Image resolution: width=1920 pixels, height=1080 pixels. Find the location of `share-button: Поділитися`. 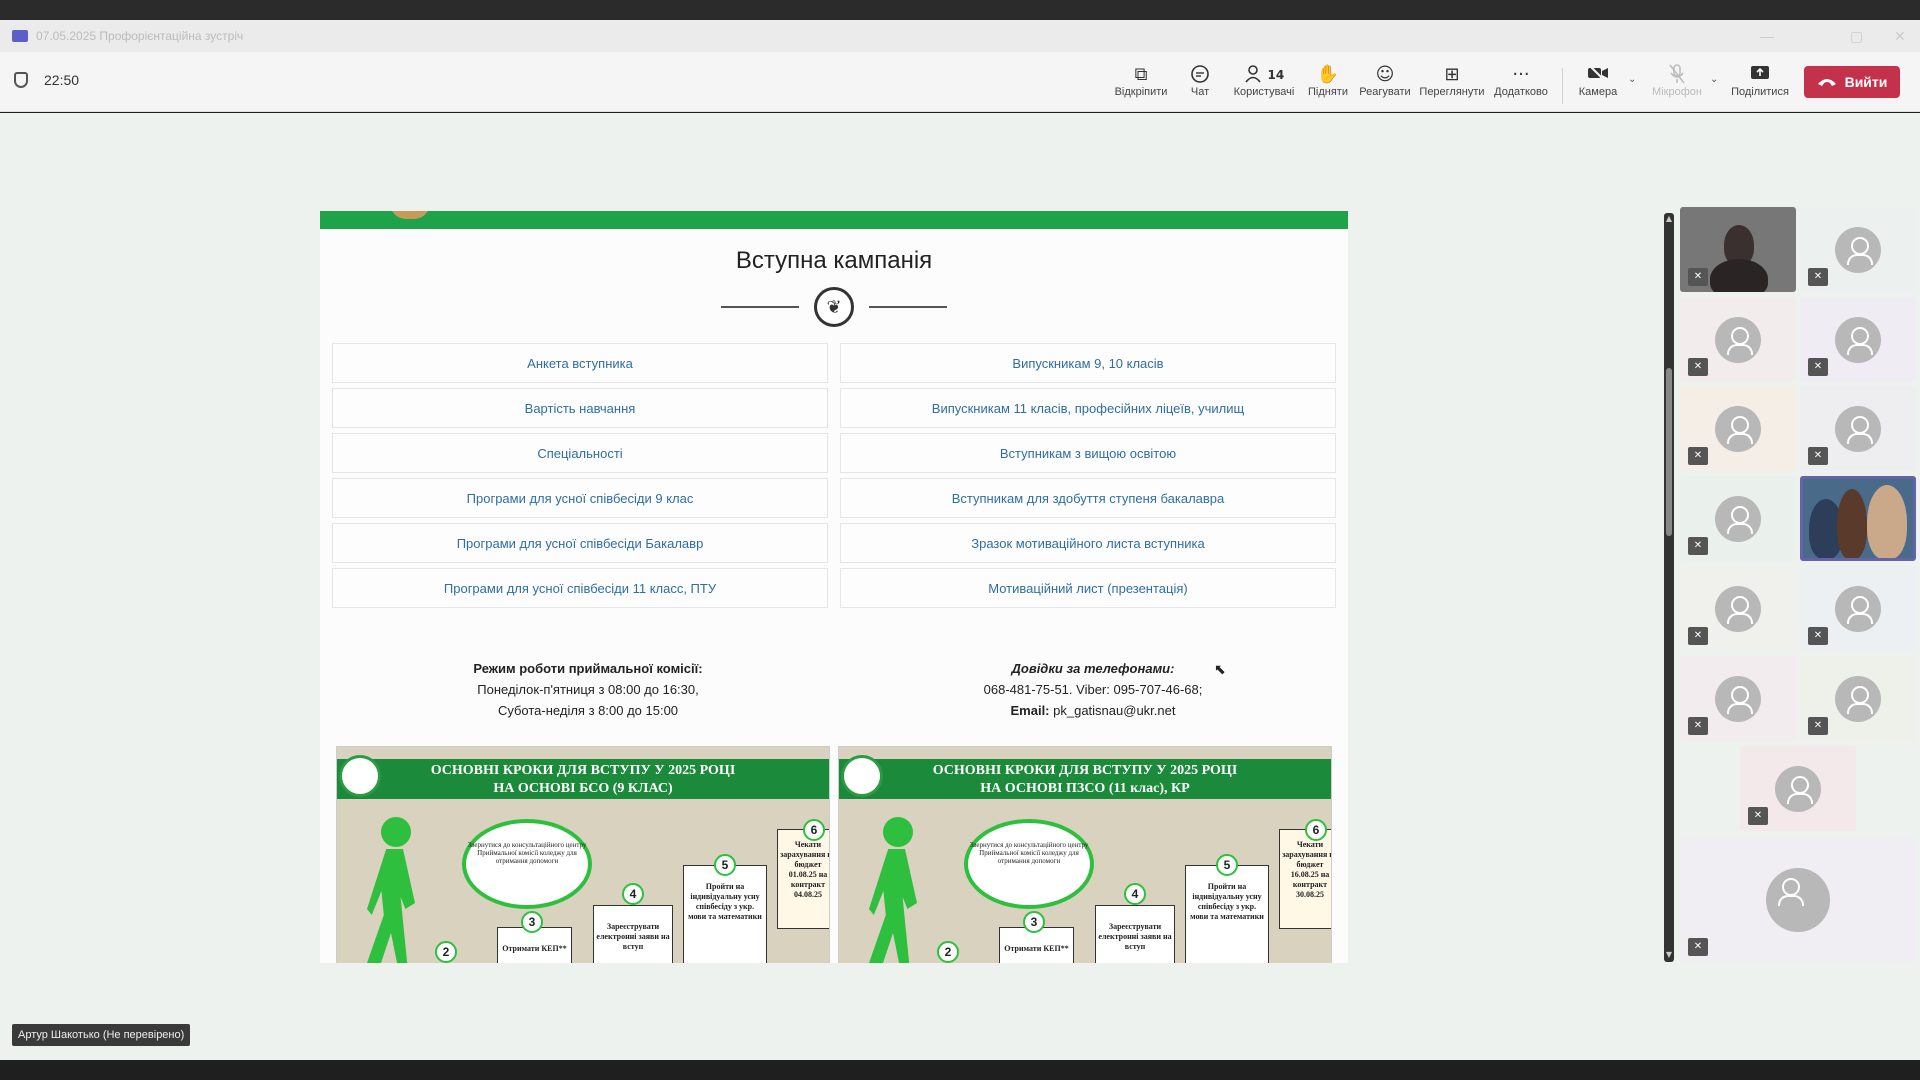

share-button: Поділитися is located at coordinates (1760, 81).